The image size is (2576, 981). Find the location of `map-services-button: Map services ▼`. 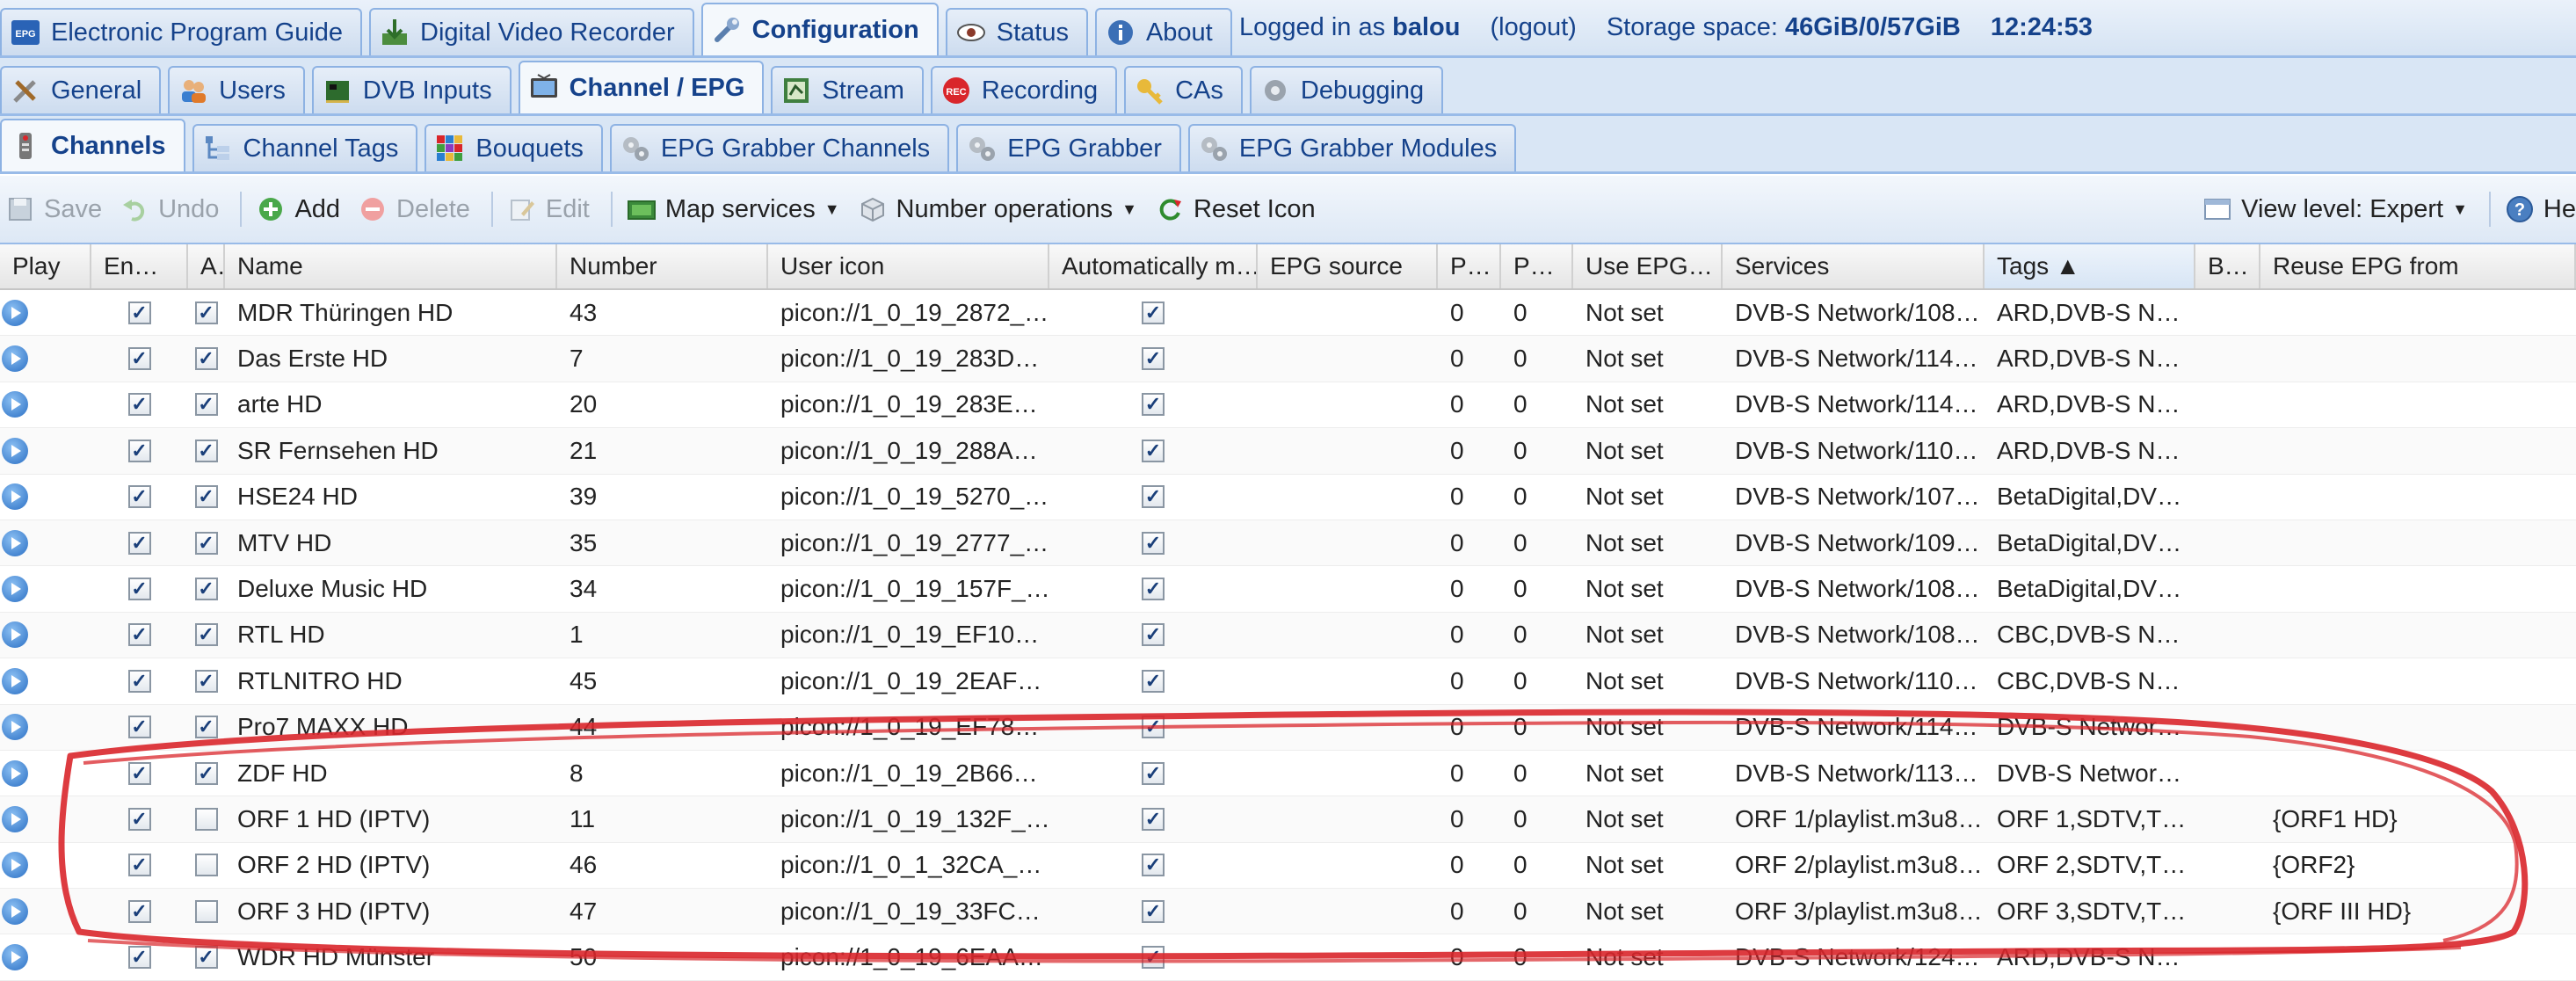

map-services-button: Map services ▼ is located at coordinates (737, 210).